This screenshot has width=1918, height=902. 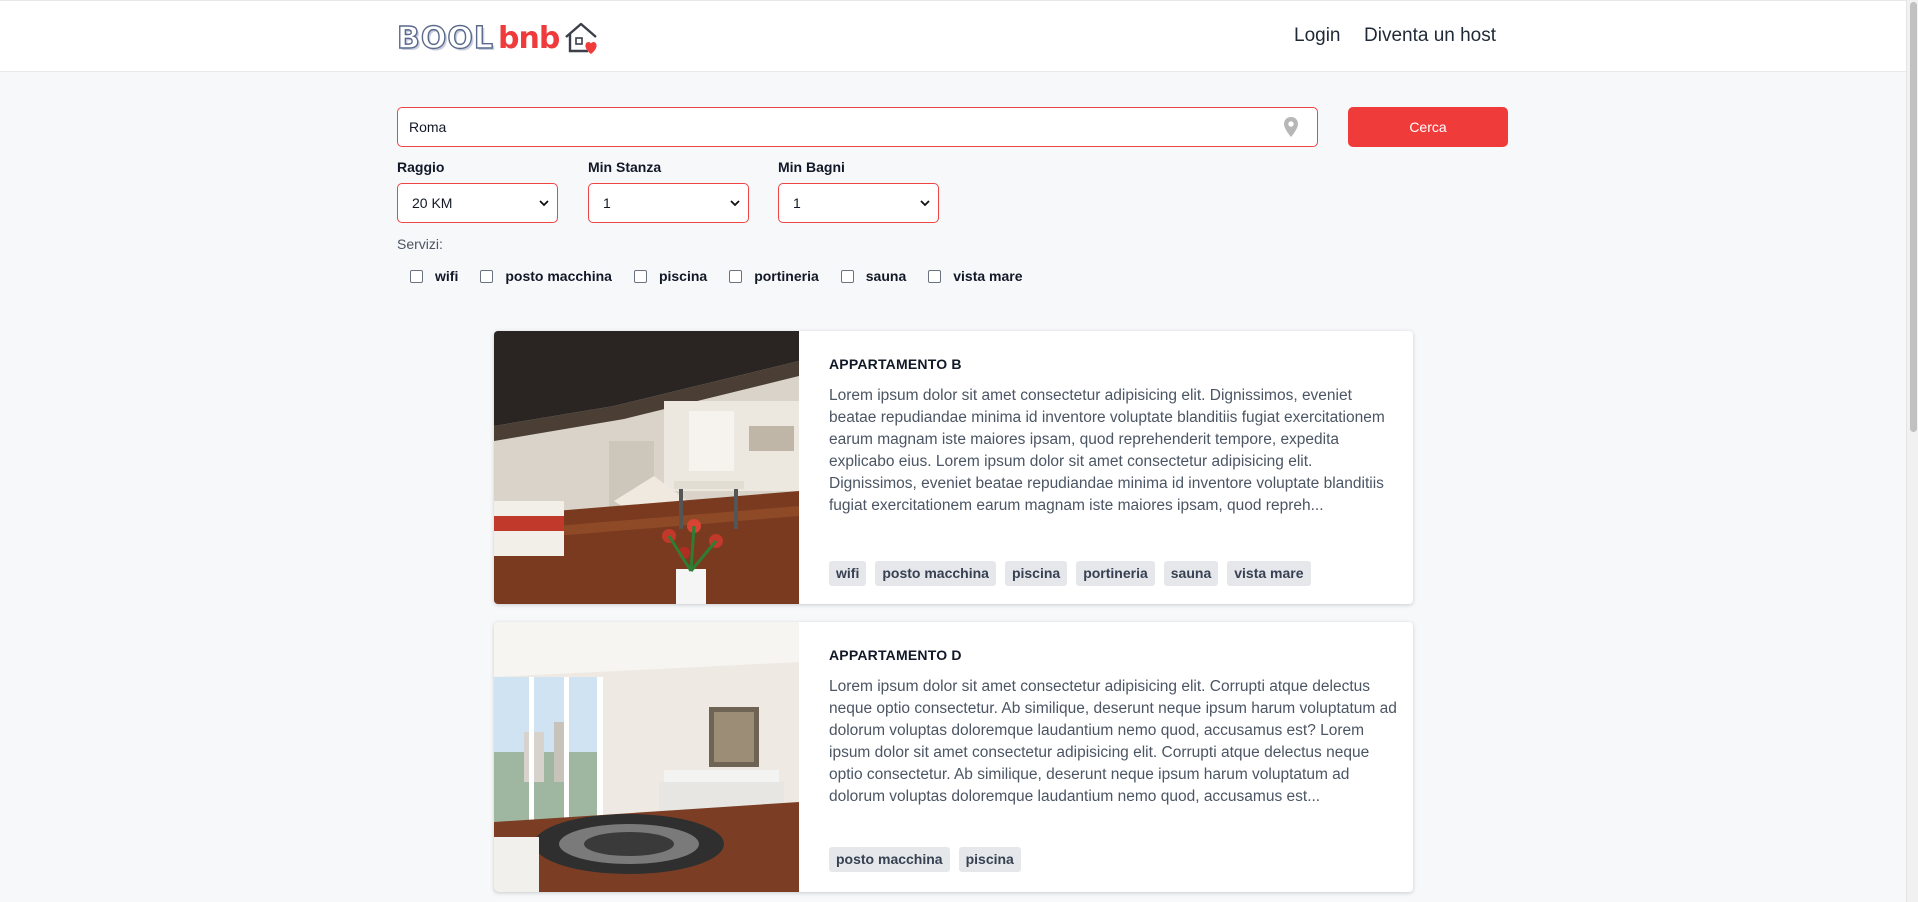 I want to click on radius-select: 20 KM, so click(x=477, y=203).